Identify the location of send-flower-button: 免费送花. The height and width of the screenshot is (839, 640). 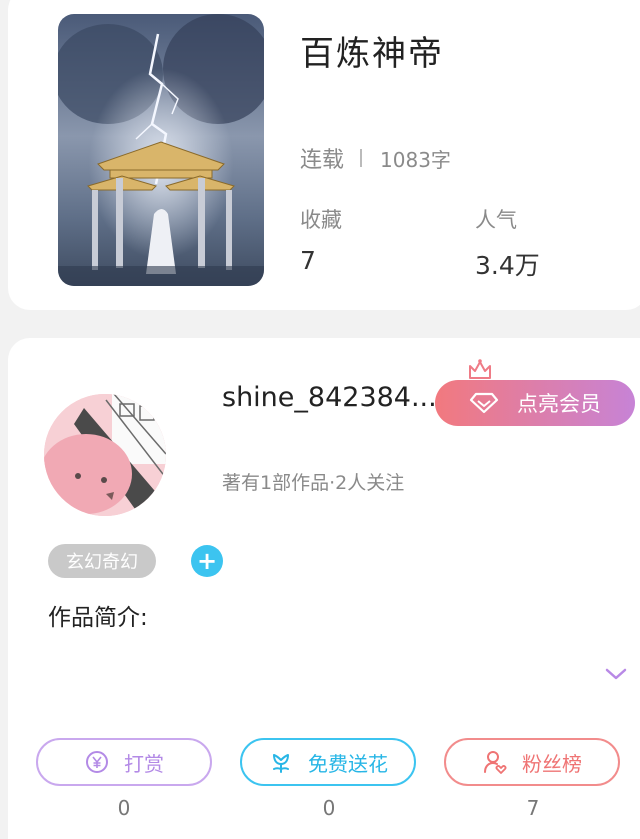
(328, 762).